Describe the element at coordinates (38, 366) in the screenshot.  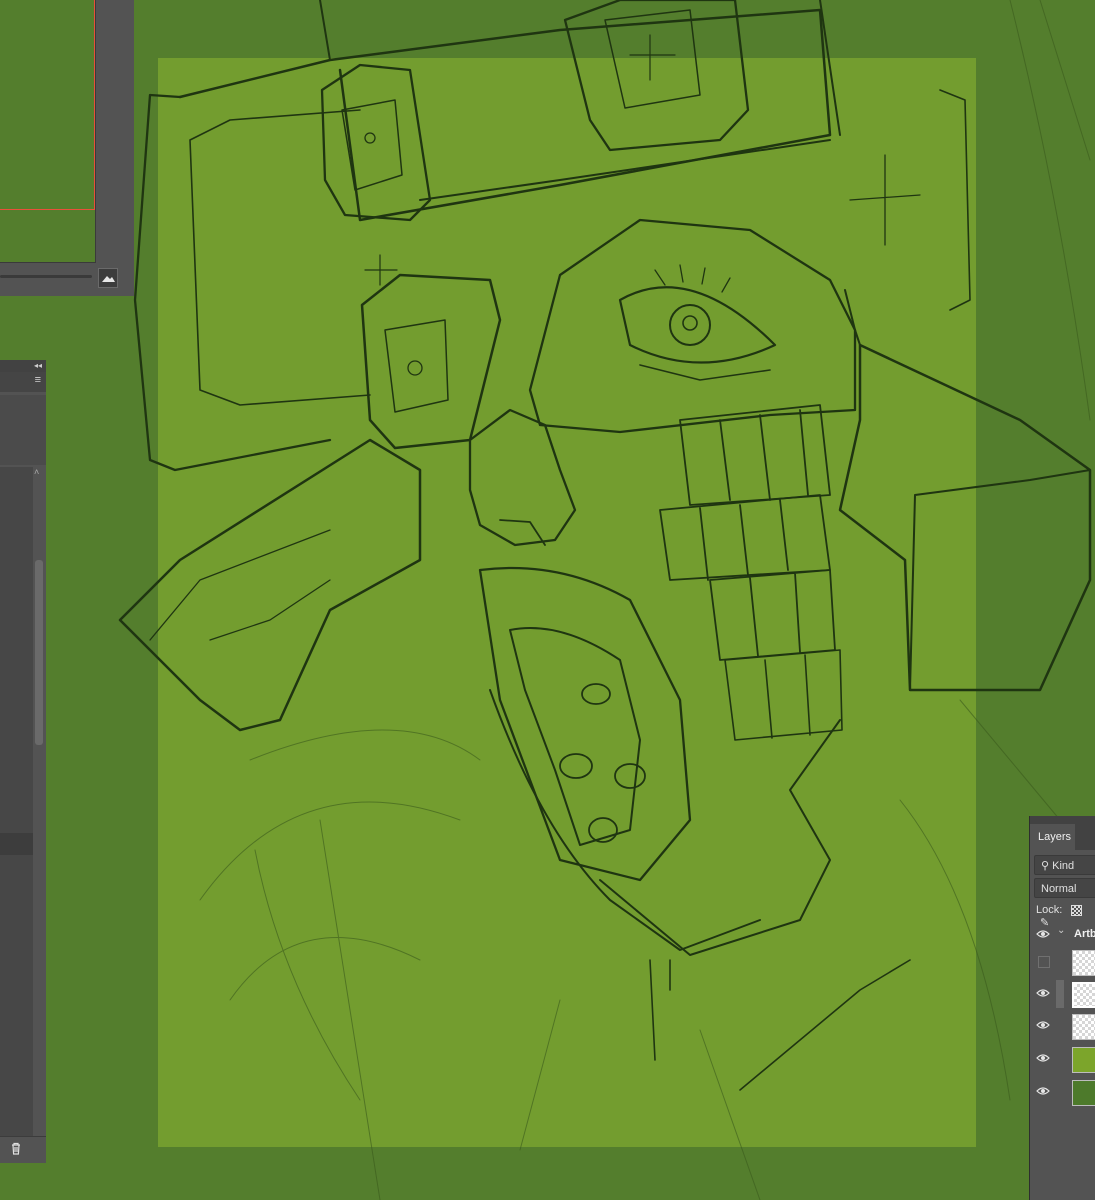
I see `collapse-icon: ◂◂` at that location.